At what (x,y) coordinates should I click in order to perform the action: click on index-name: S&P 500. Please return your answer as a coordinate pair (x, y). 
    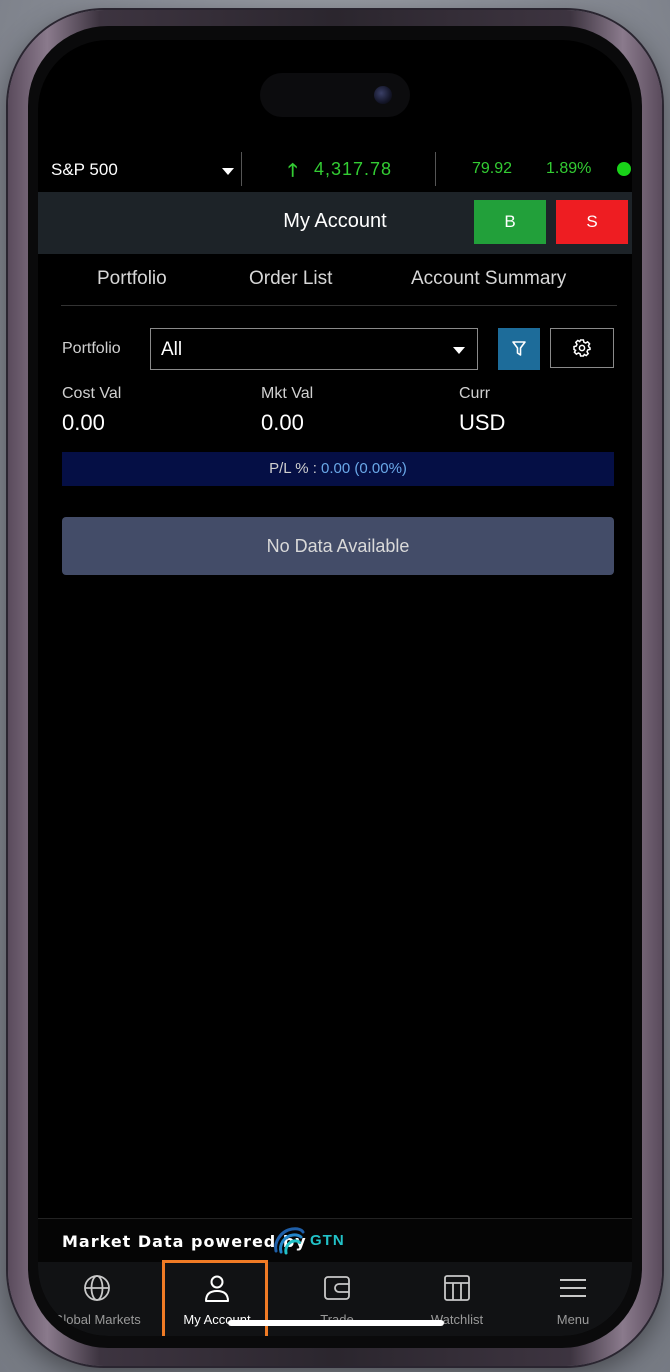
    Looking at the image, I should click on (84, 169).